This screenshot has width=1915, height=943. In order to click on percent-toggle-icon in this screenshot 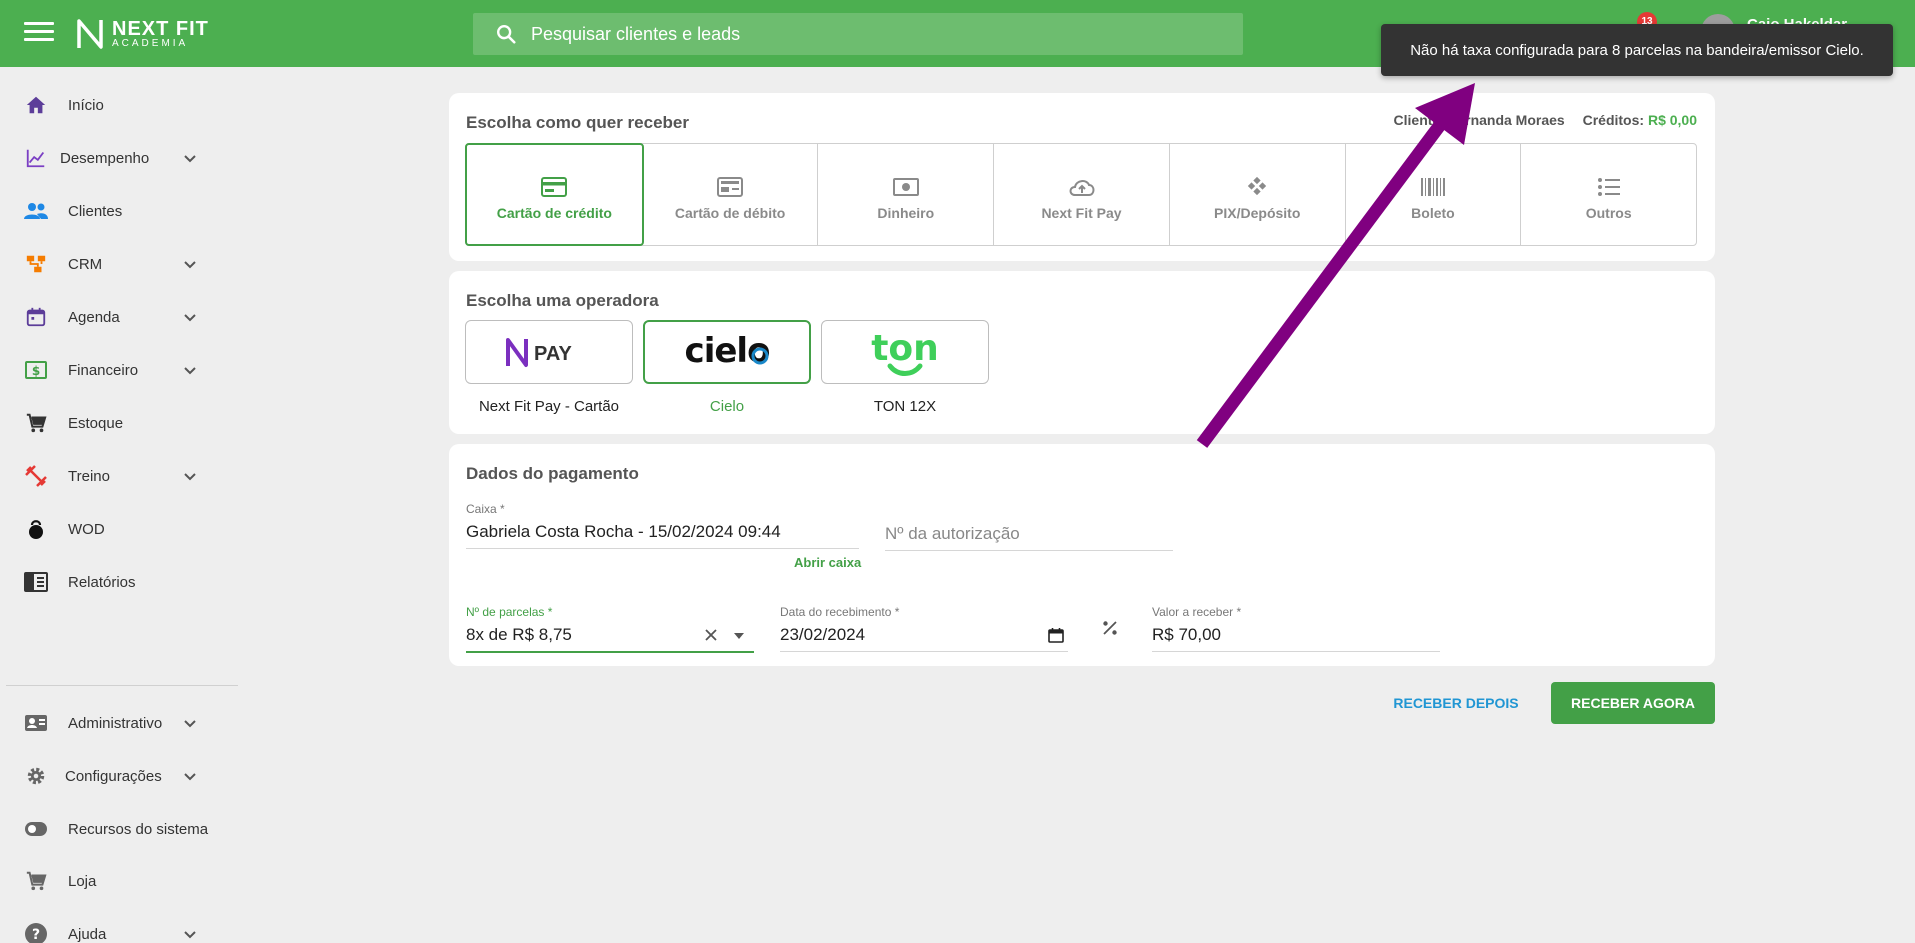, I will do `click(1110, 628)`.